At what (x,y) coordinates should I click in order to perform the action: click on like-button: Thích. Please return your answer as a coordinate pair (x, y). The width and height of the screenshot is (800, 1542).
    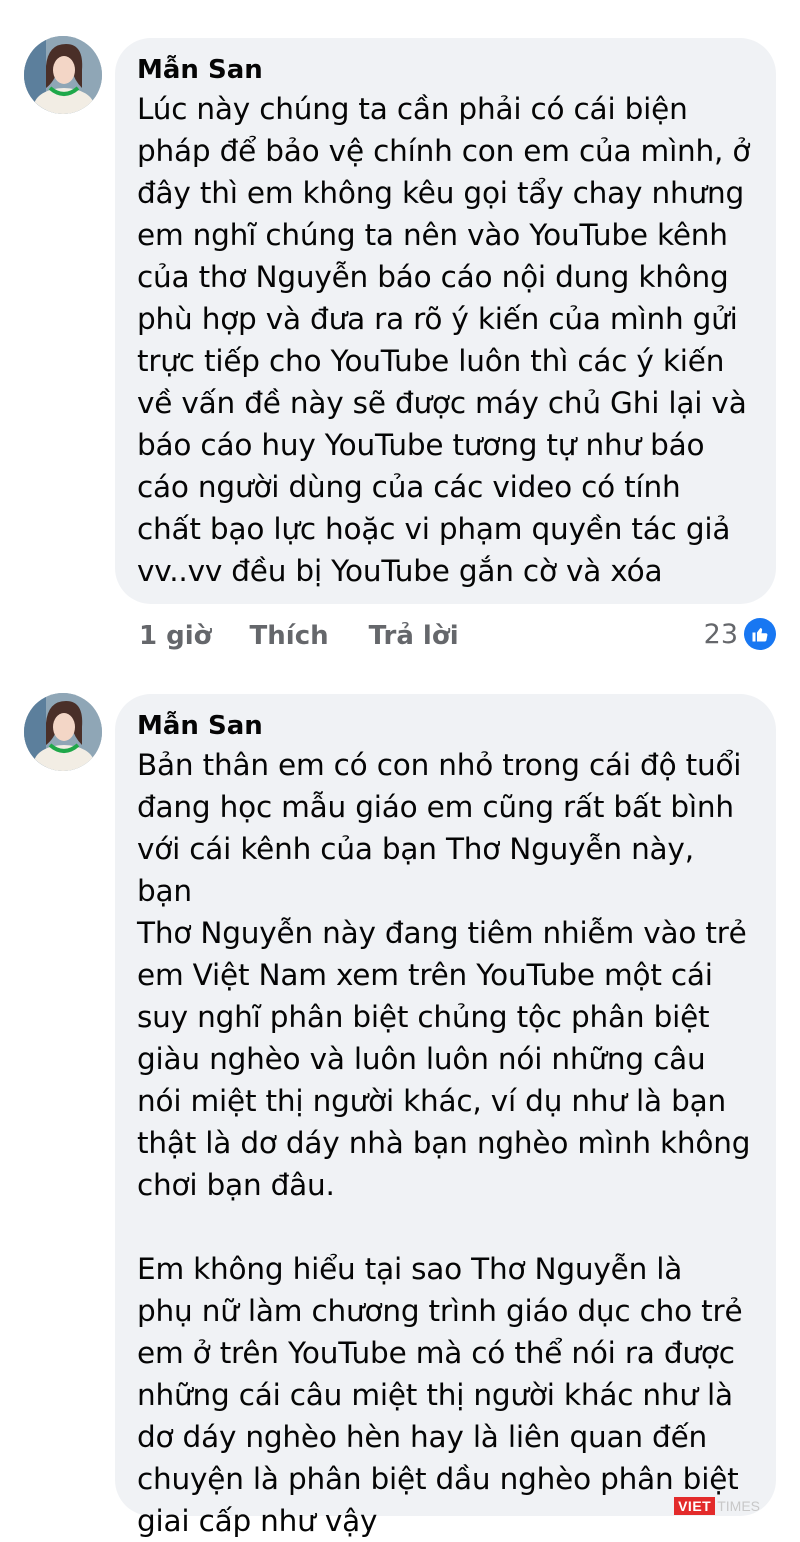
    Looking at the image, I should click on (289, 636).